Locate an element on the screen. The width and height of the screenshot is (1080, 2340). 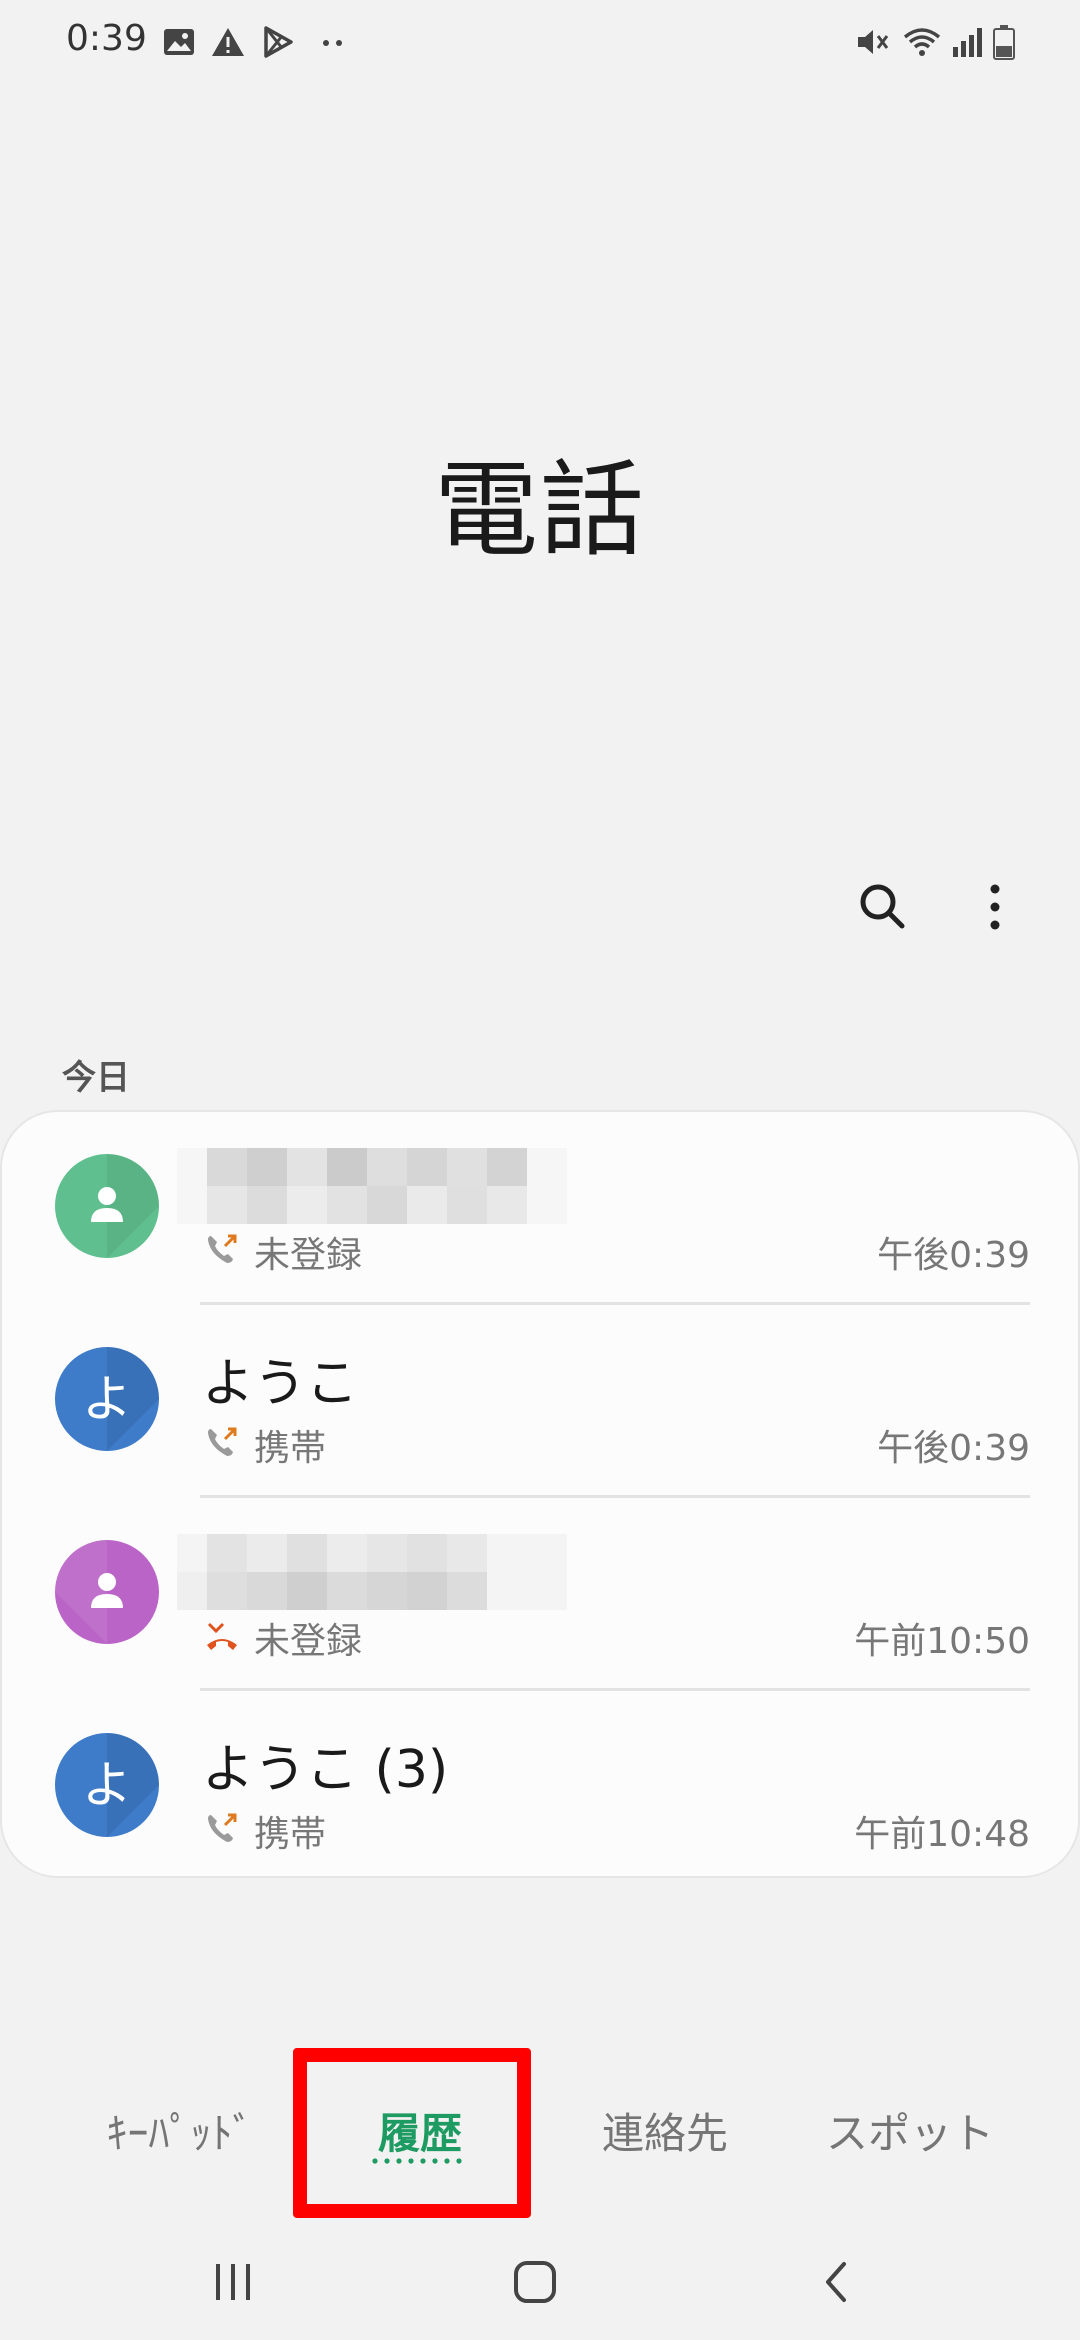
signal-icon is located at coordinates (967, 42).